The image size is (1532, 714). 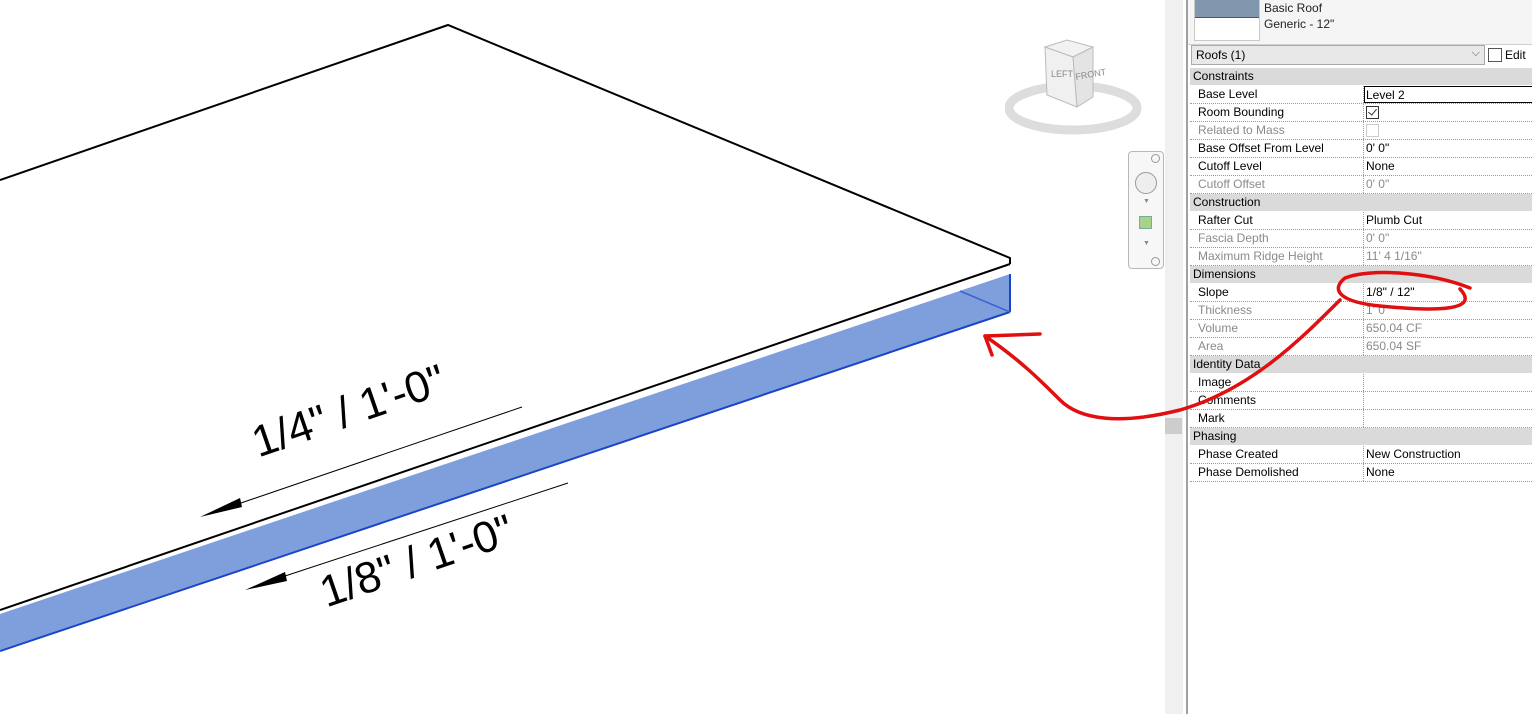 I want to click on property-row-image: Image, so click(x=1361, y=383).